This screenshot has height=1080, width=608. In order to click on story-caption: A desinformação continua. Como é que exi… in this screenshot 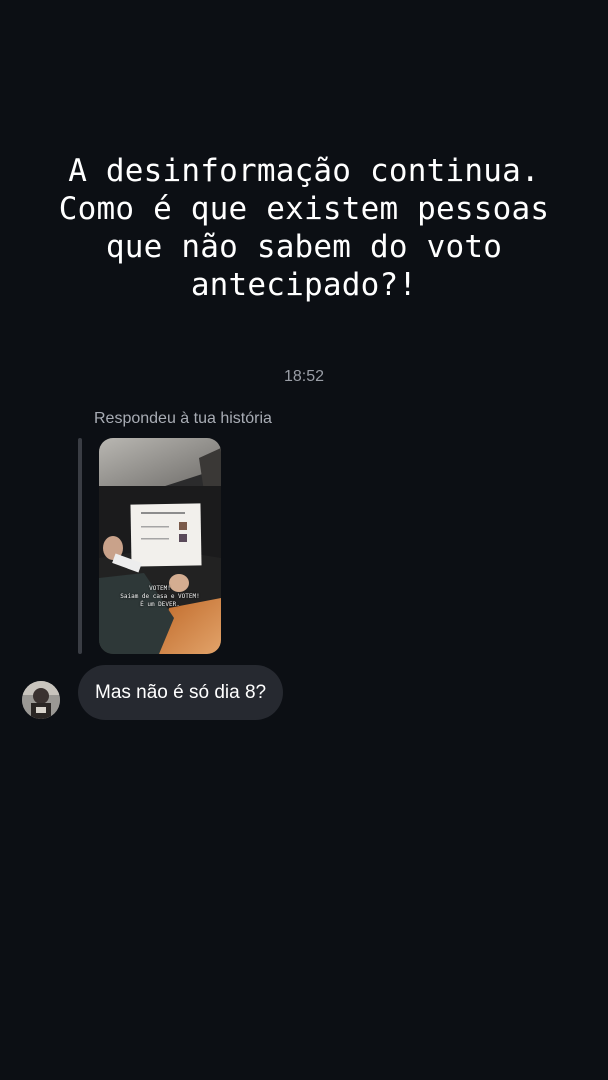, I will do `click(304, 228)`.